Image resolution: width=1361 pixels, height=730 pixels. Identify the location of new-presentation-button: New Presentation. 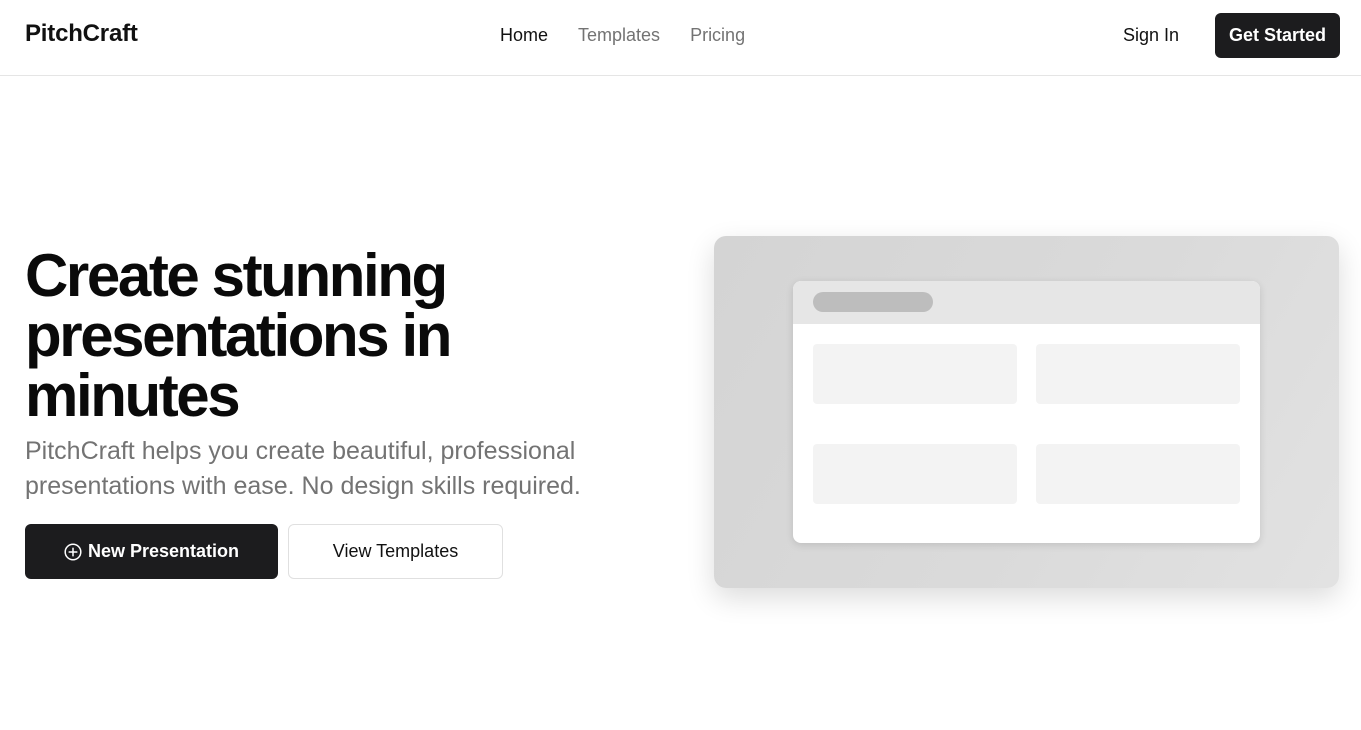
(151, 551).